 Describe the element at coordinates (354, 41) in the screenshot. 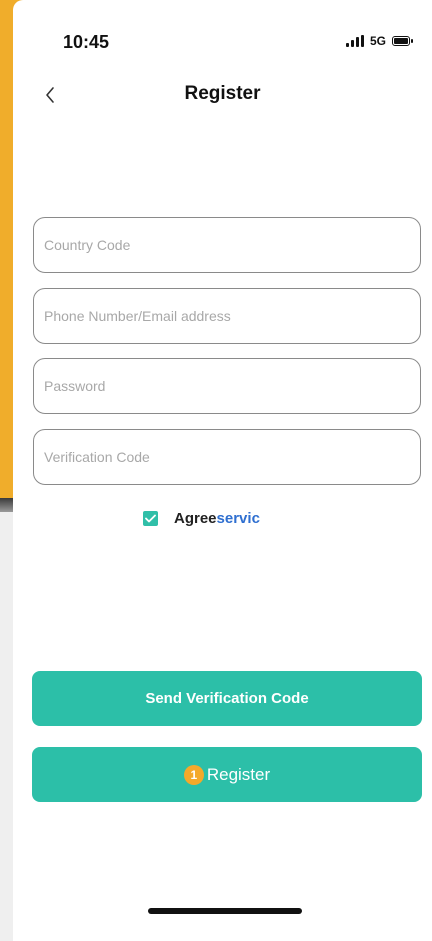

I see `signal-icon` at that location.